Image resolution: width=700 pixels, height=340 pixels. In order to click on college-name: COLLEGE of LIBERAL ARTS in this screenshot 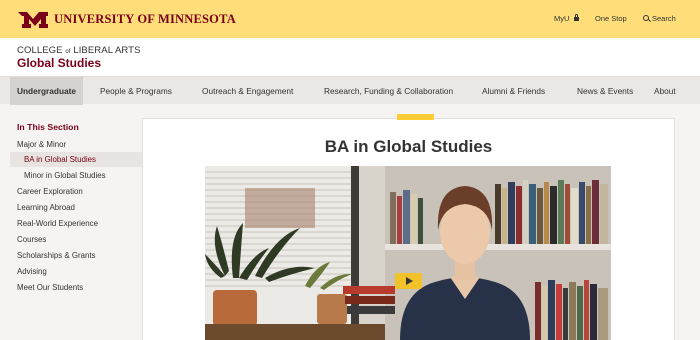, I will do `click(79, 50)`.